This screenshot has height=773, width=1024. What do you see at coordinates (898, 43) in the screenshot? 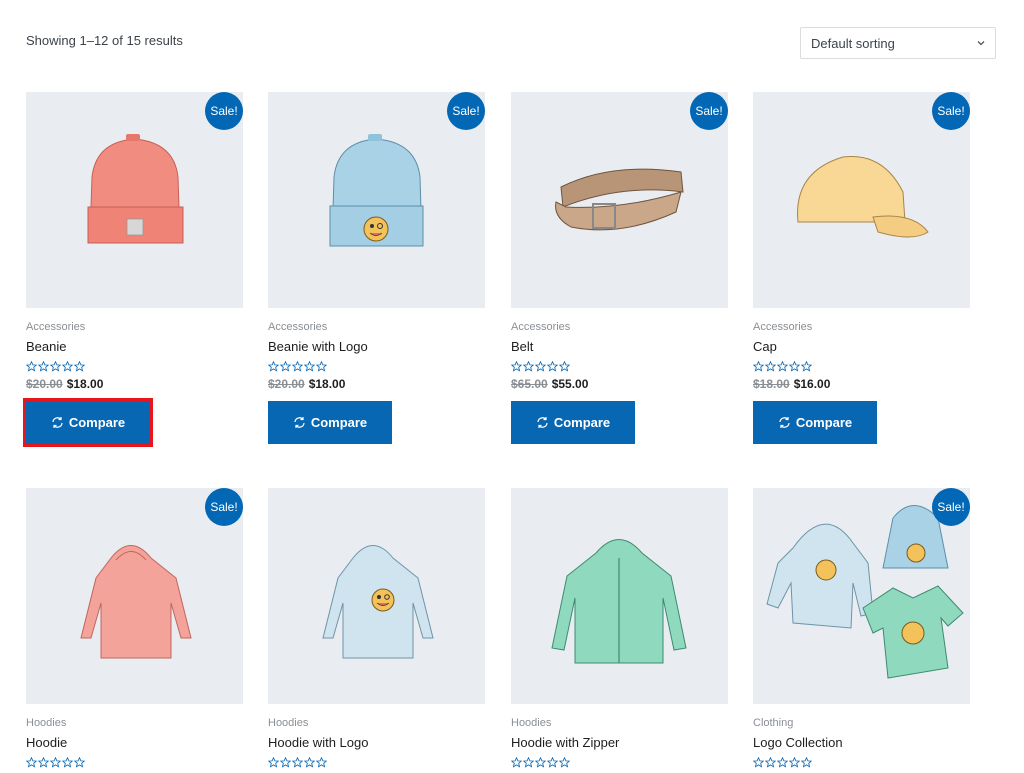
I see `sorting-select: Default sorting` at bounding box center [898, 43].